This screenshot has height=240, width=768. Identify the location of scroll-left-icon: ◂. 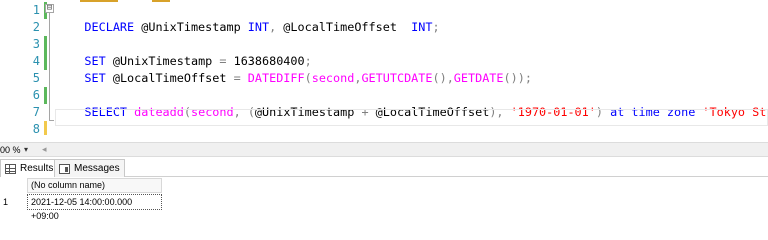
(44, 150).